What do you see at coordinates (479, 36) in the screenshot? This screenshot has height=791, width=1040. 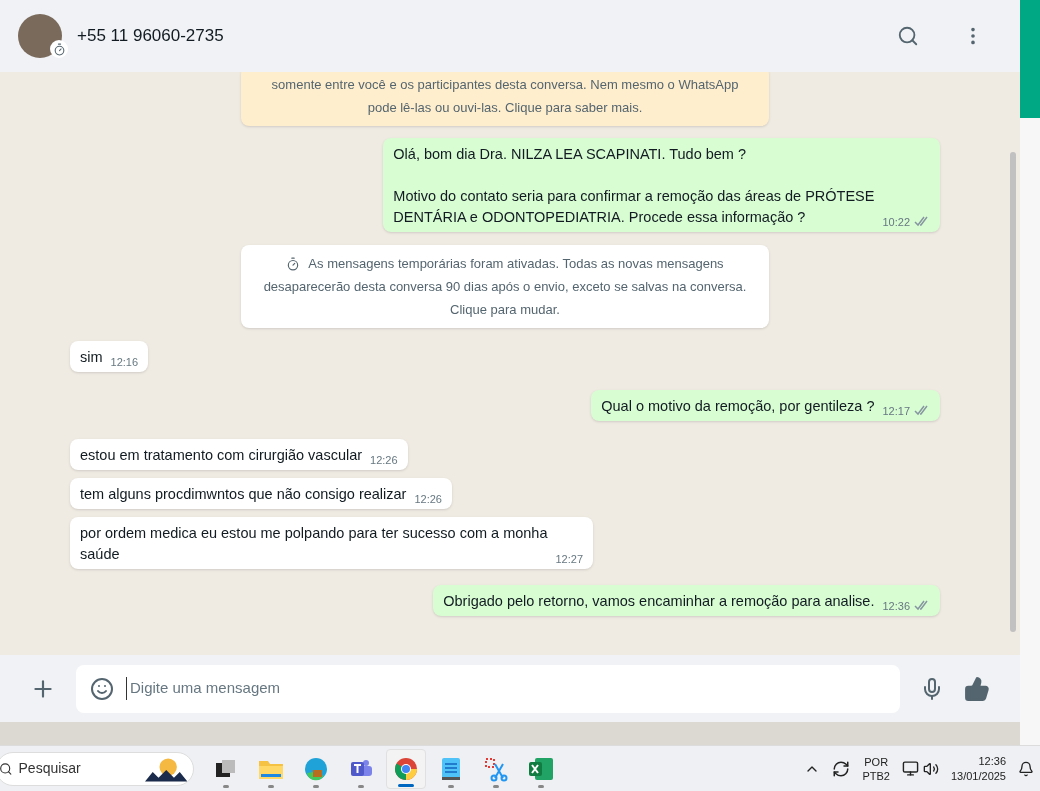 I see `contact-name: +55 11 96060-2735` at bounding box center [479, 36].